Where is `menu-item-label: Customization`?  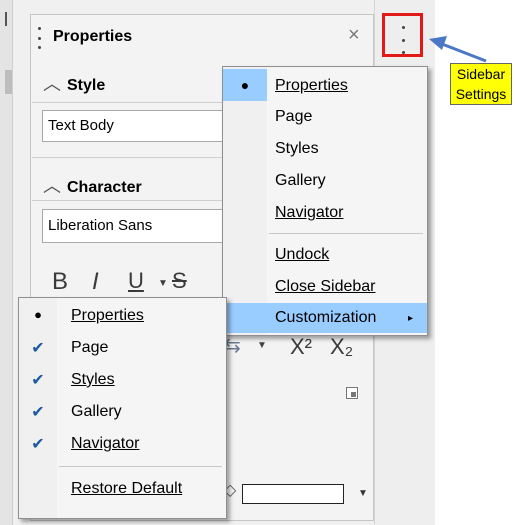 menu-item-label: Customization is located at coordinates (326, 317).